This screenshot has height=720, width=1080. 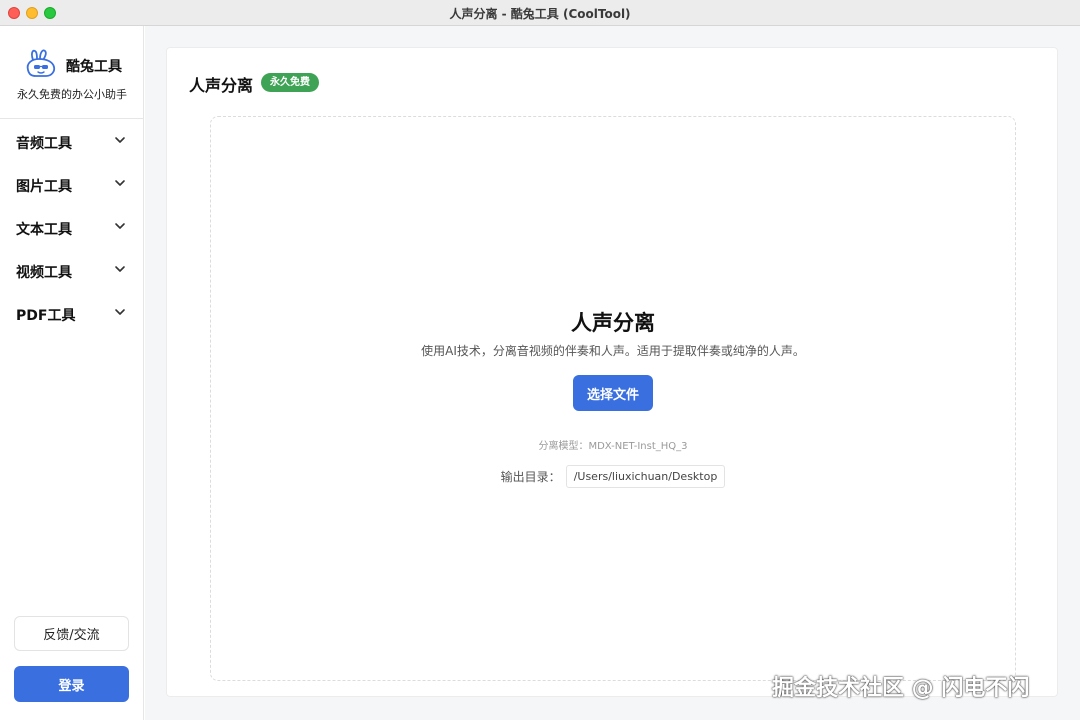 I want to click on sidebar-item-image-tools: 图片工具, so click(x=72, y=183).